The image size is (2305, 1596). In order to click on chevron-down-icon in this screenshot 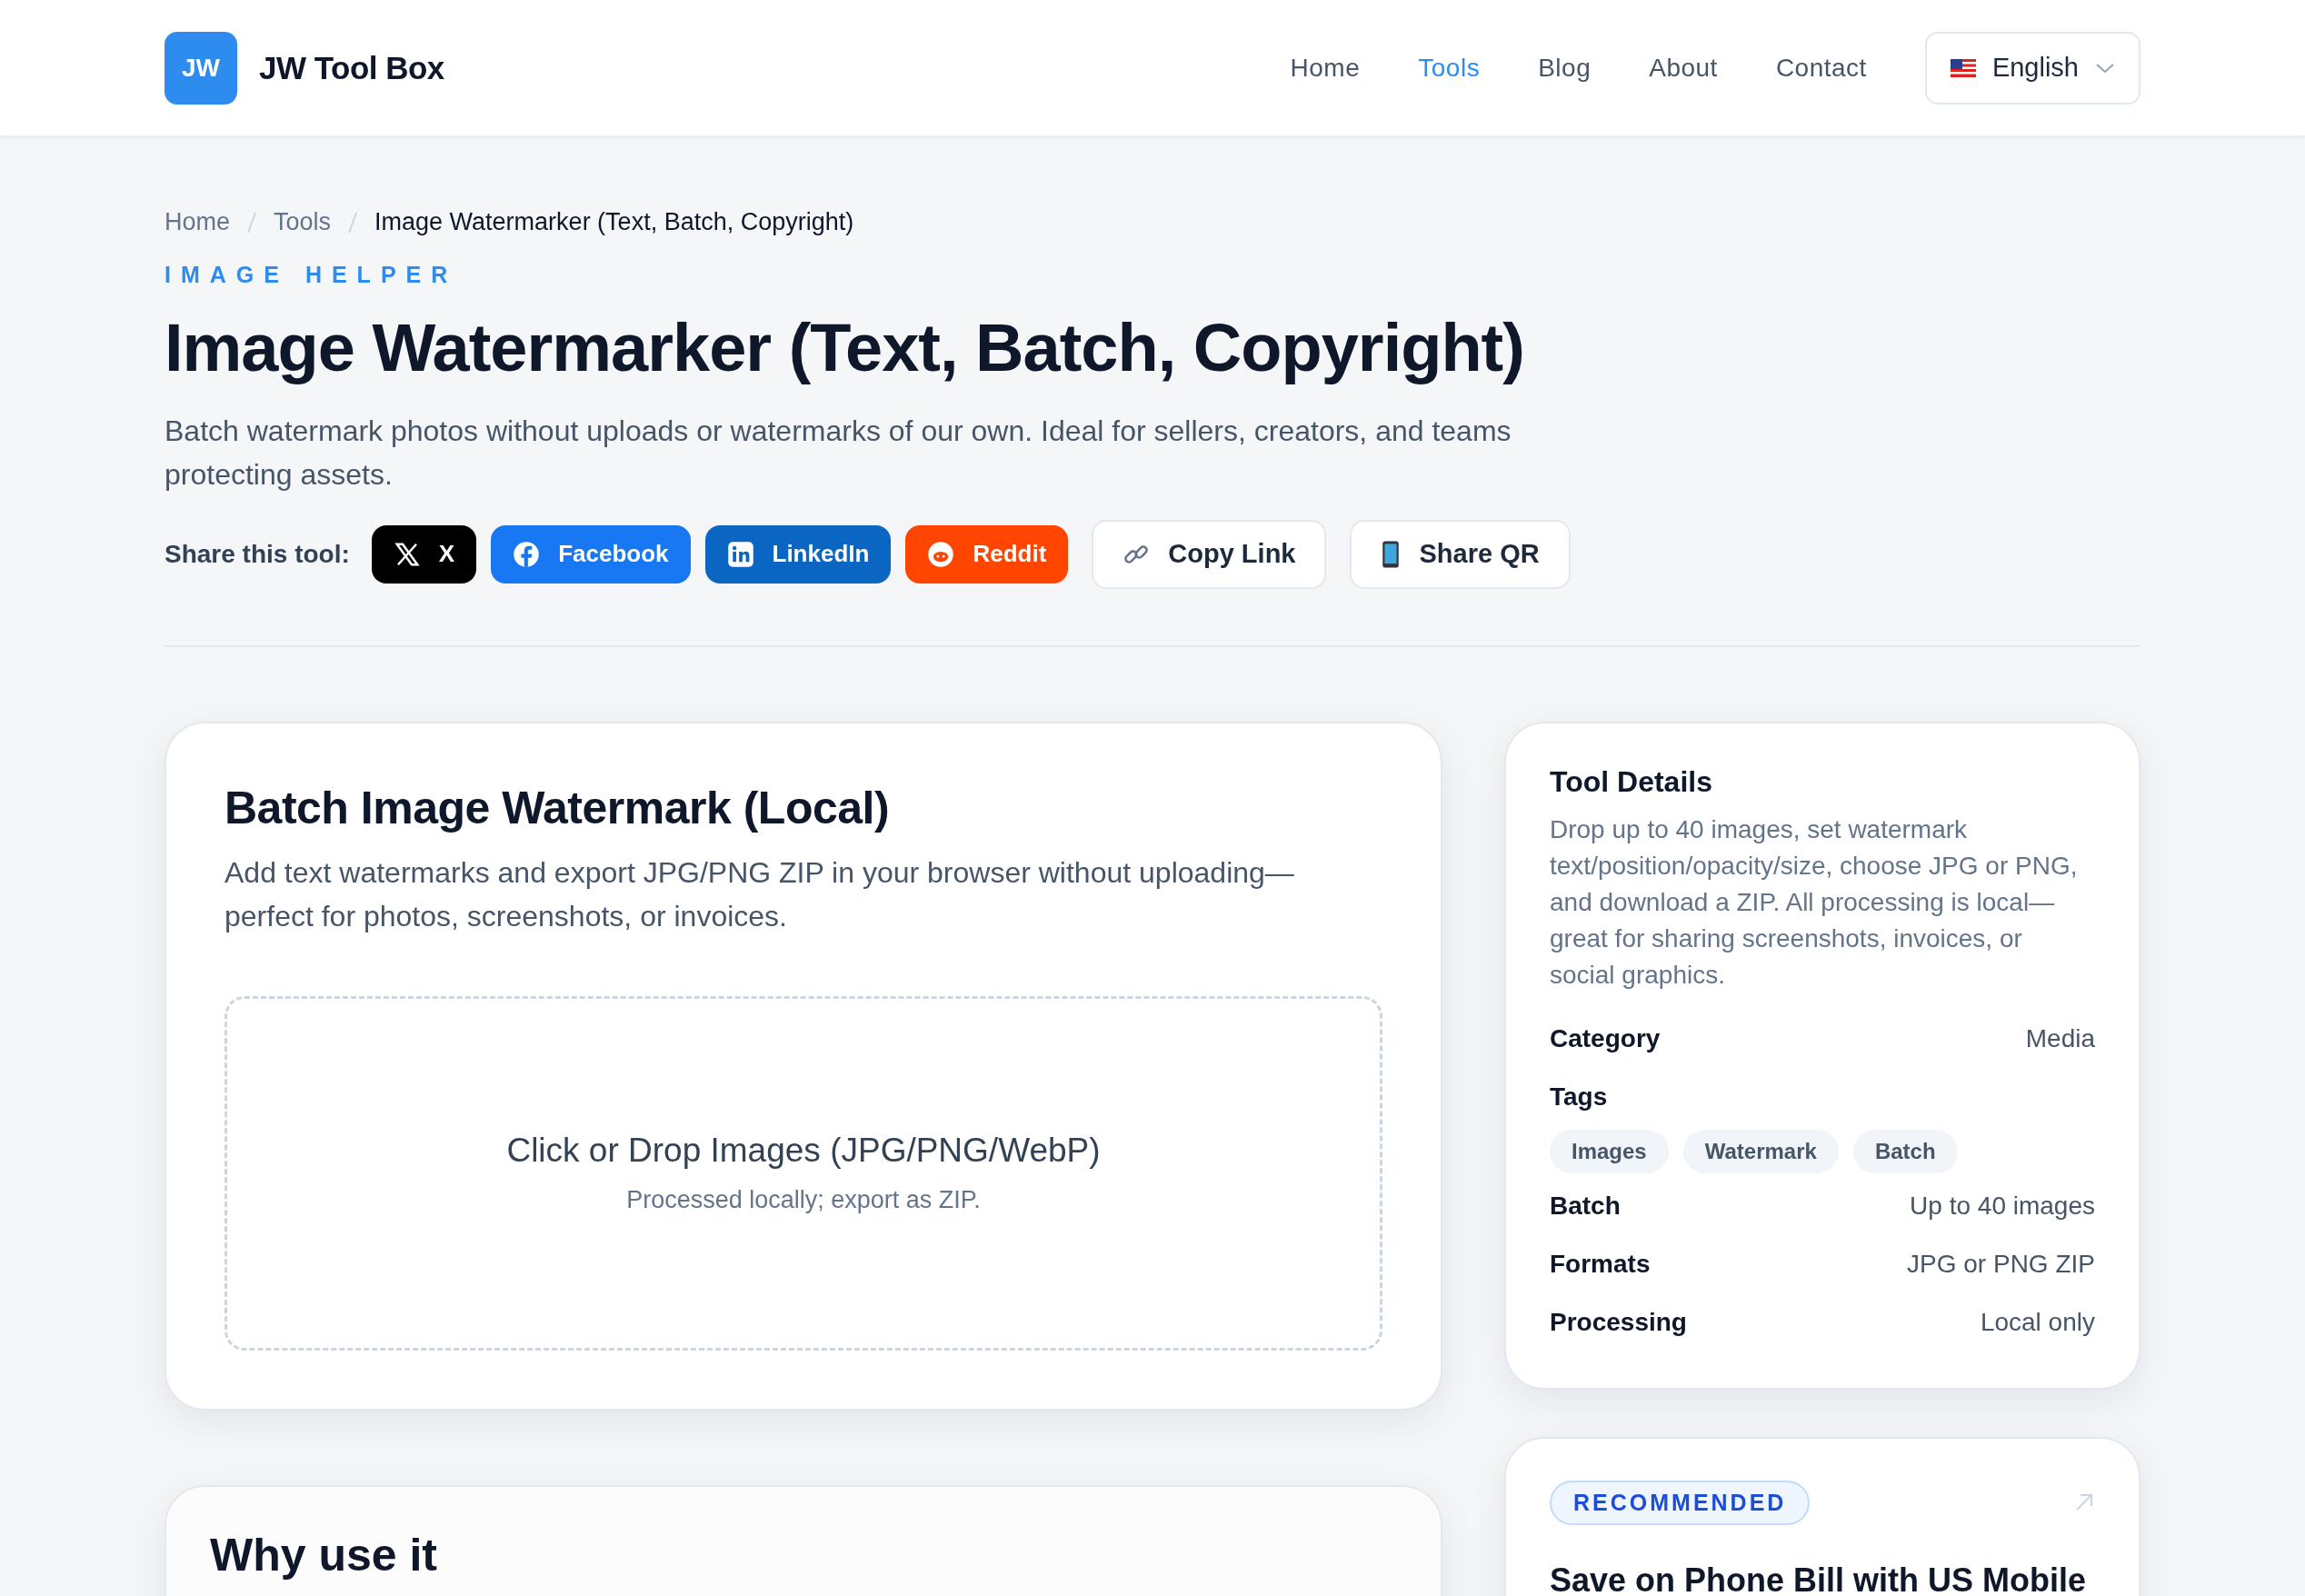, I will do `click(2105, 68)`.